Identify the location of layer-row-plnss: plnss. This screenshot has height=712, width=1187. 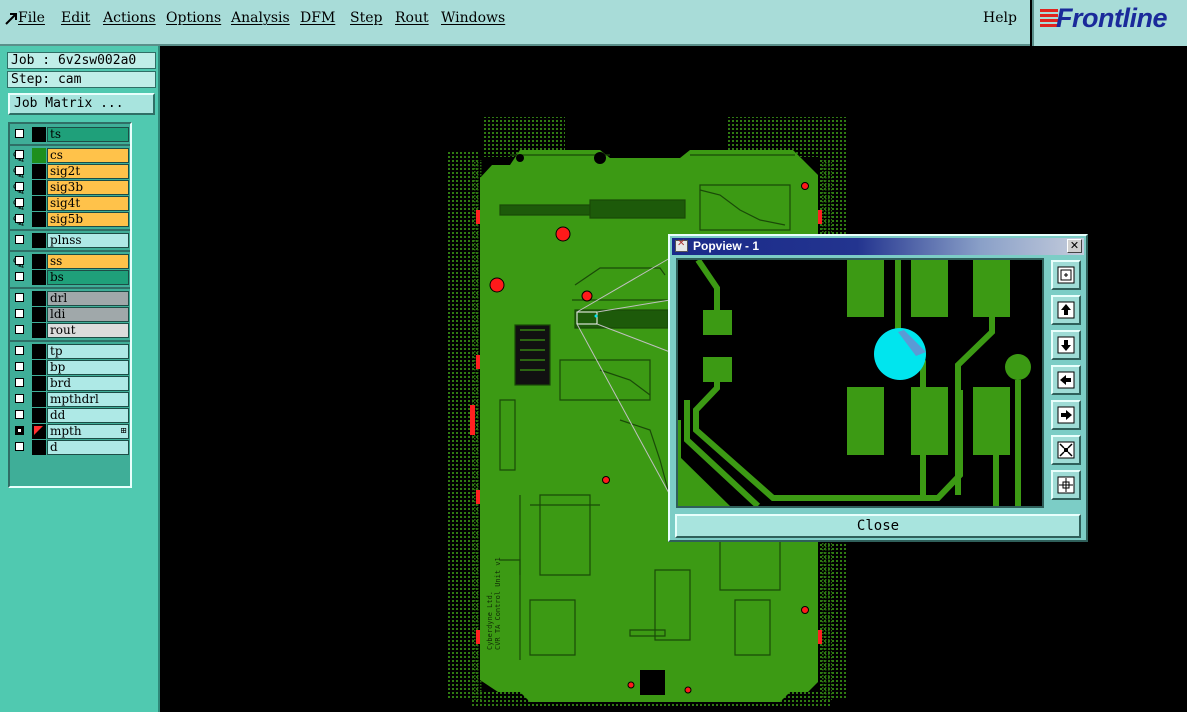
(71, 240).